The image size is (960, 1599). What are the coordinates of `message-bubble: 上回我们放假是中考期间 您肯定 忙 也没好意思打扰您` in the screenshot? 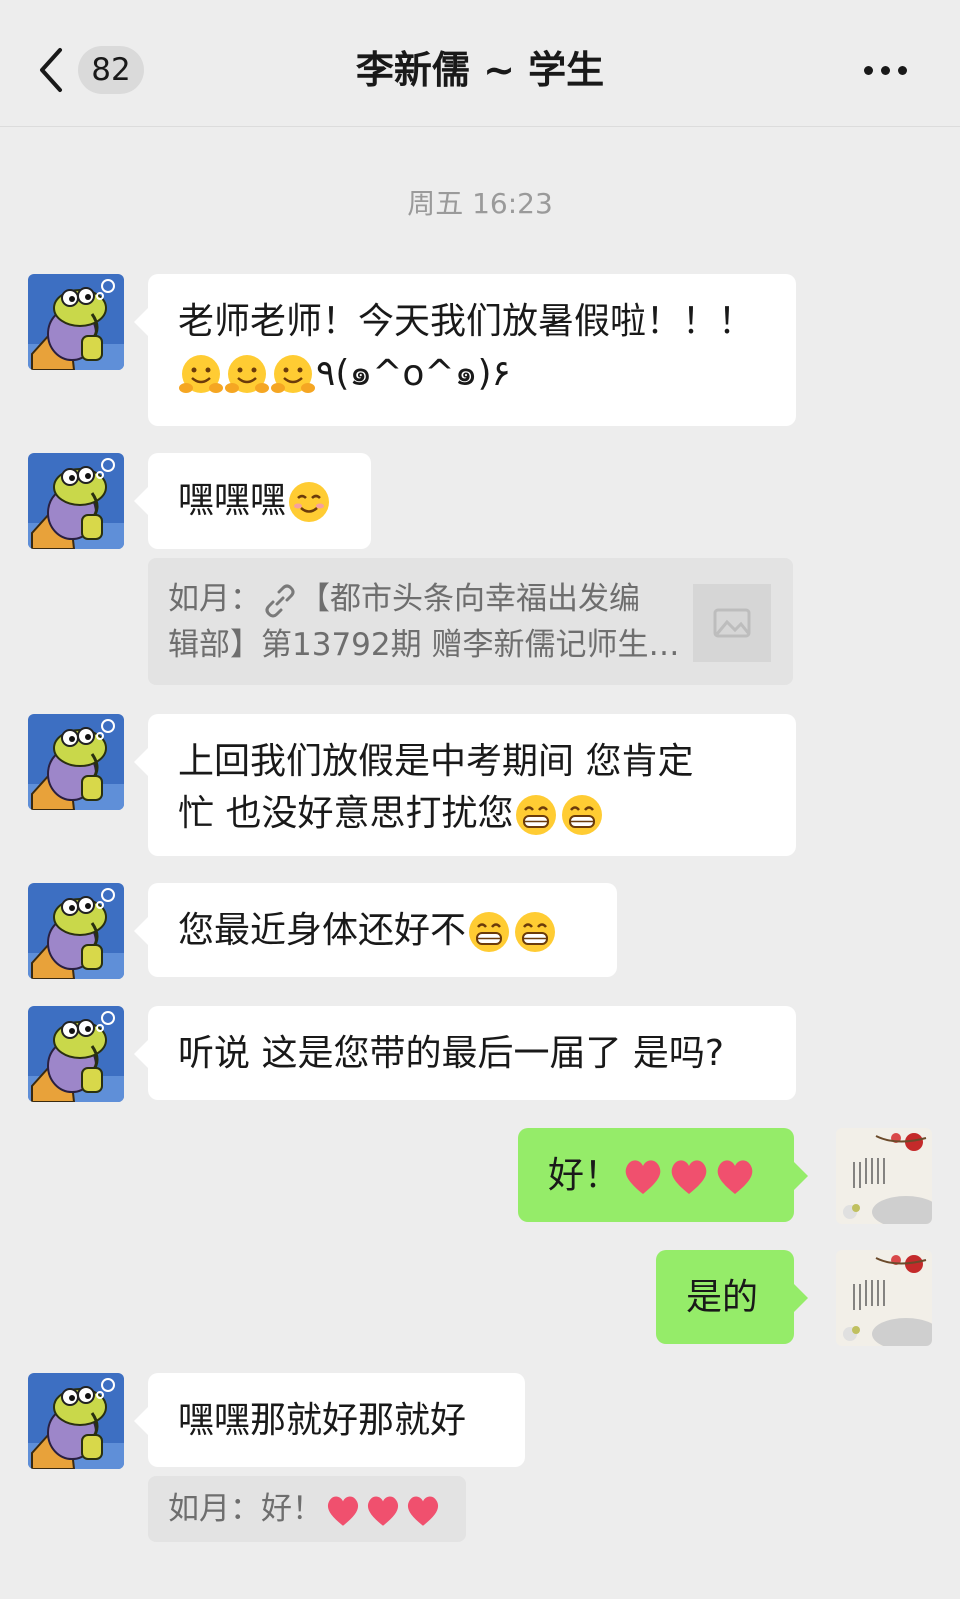 It's located at (465, 785).